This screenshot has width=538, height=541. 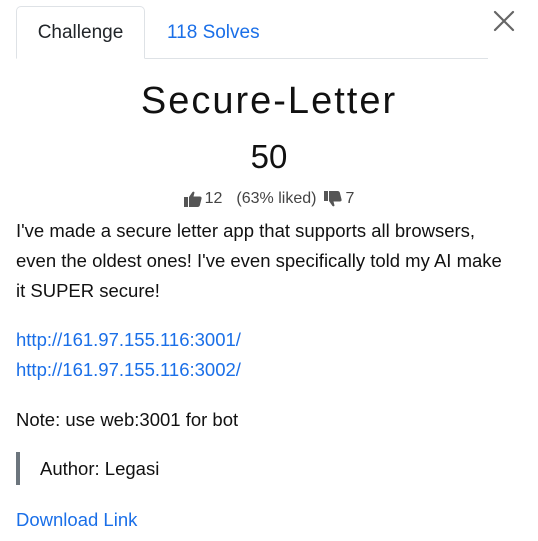 I want to click on challenge-link-3001: http://161.97.155.116:3001/, so click(x=128, y=340).